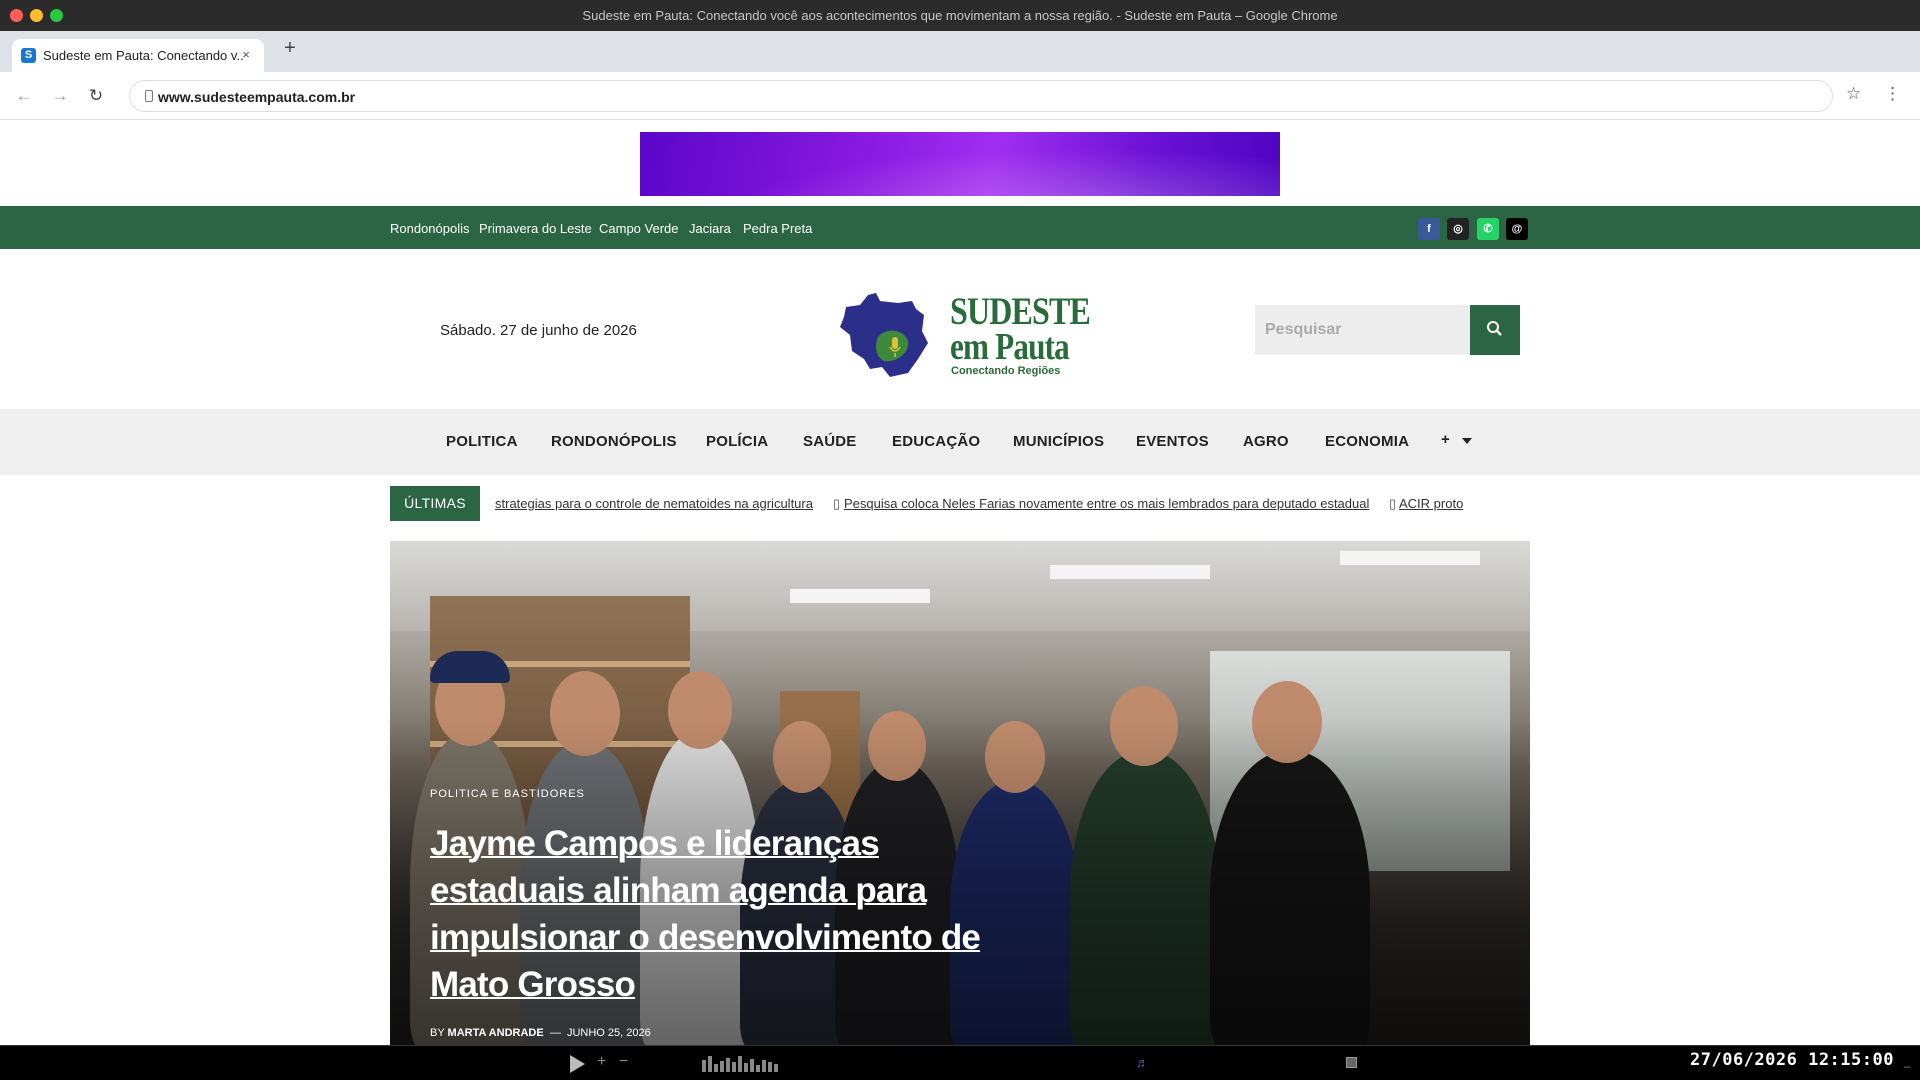 The width and height of the screenshot is (1920, 1080). I want to click on clock-display: 27/06/2026 12:15:00, so click(1792, 1060).